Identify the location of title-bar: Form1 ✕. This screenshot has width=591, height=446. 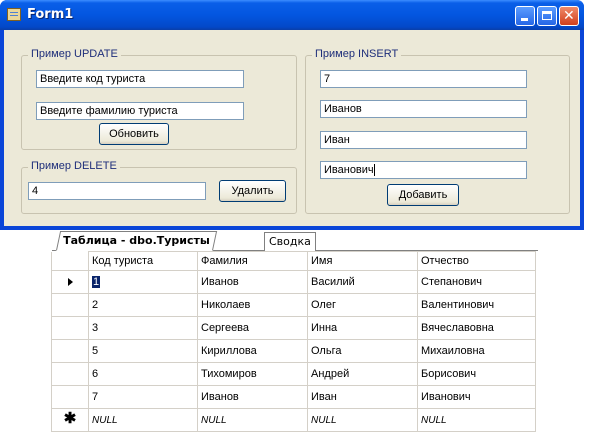
(292, 15).